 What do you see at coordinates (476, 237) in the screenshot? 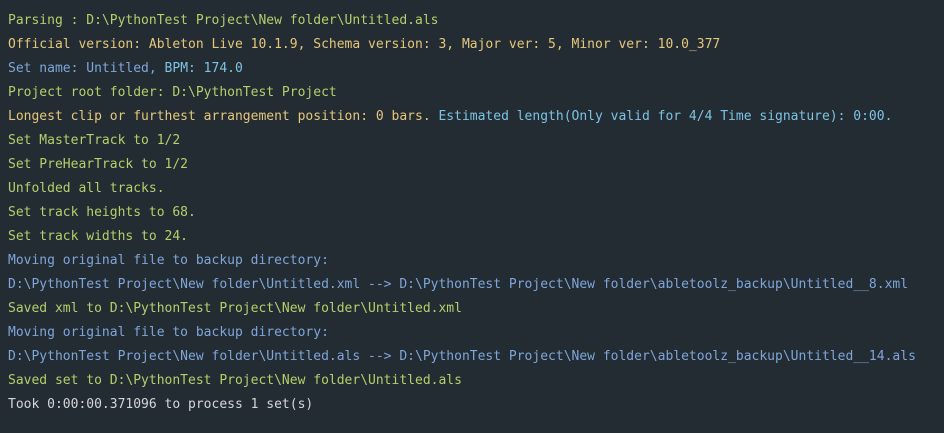
I see `terminal-line: Set track widths to 24.` at bounding box center [476, 237].